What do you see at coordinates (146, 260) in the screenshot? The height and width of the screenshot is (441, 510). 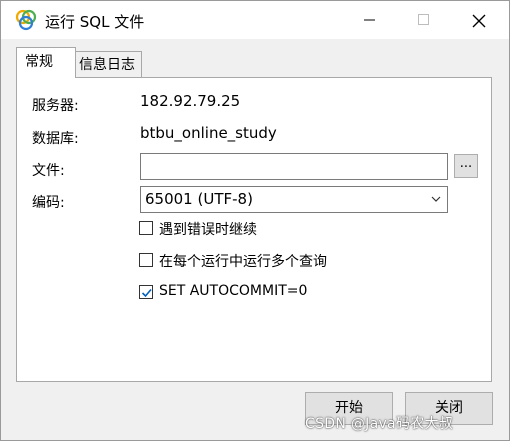 I see `checkbox-multiple-queries` at bounding box center [146, 260].